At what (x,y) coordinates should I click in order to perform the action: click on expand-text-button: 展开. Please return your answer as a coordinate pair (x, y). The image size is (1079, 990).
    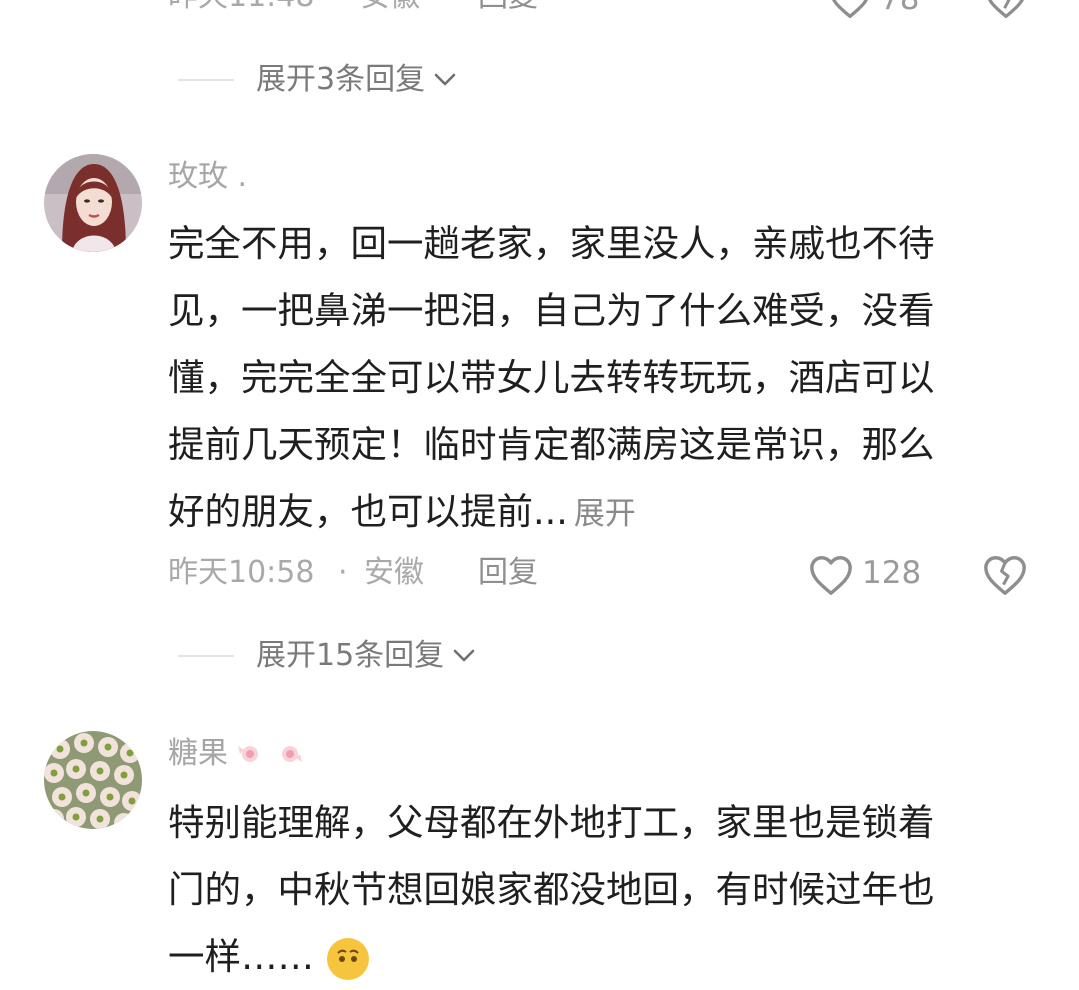
    Looking at the image, I should click on (605, 514).